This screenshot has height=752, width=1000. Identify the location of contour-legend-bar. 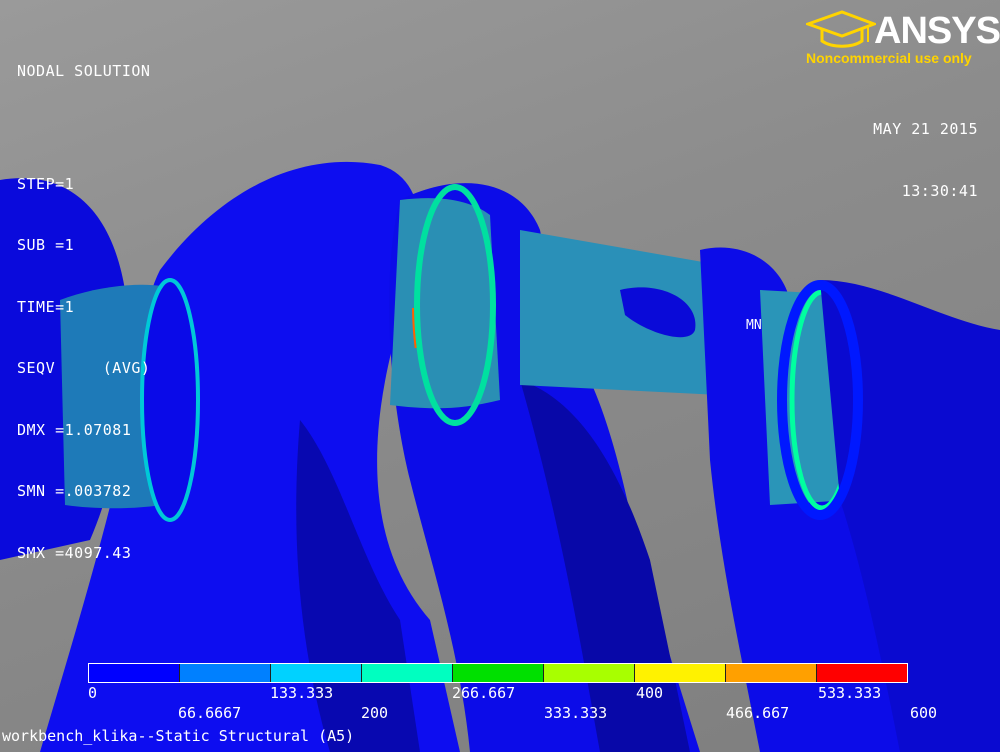
(498, 673).